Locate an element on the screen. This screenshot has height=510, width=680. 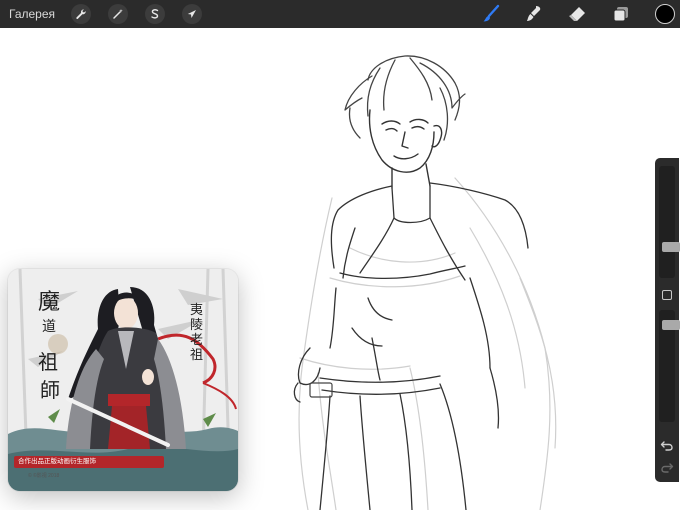
gallery-button: Галерея is located at coordinates (32, 14).